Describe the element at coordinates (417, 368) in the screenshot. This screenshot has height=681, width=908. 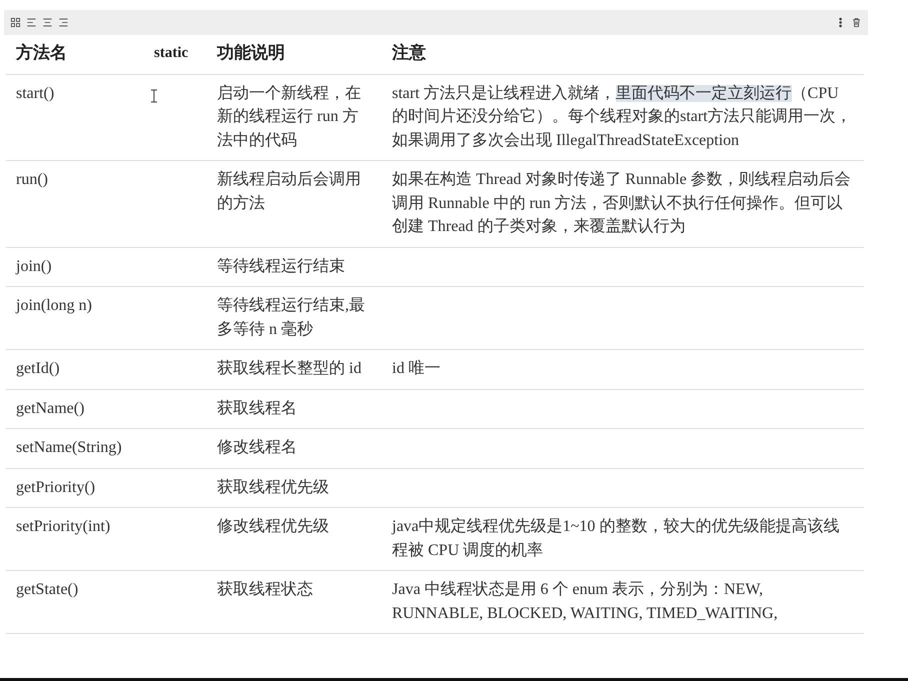
I see `table-cell-text: id 唯一` at that location.